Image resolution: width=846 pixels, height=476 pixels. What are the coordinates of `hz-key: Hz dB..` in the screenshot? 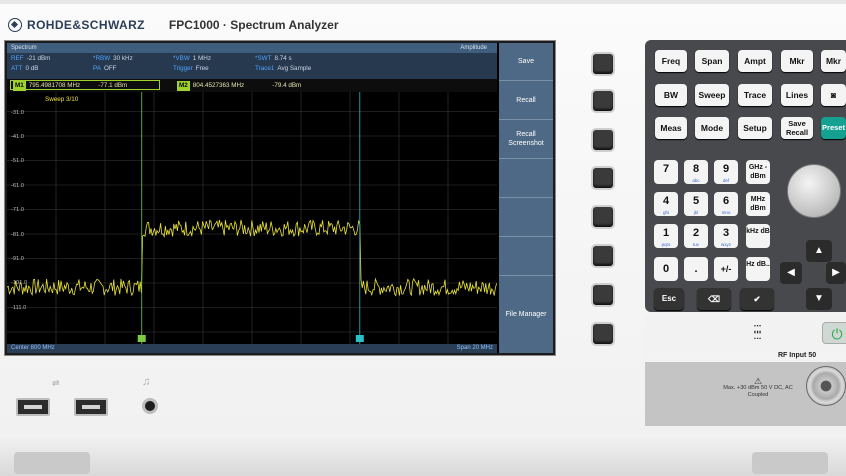 It's located at (758, 269).